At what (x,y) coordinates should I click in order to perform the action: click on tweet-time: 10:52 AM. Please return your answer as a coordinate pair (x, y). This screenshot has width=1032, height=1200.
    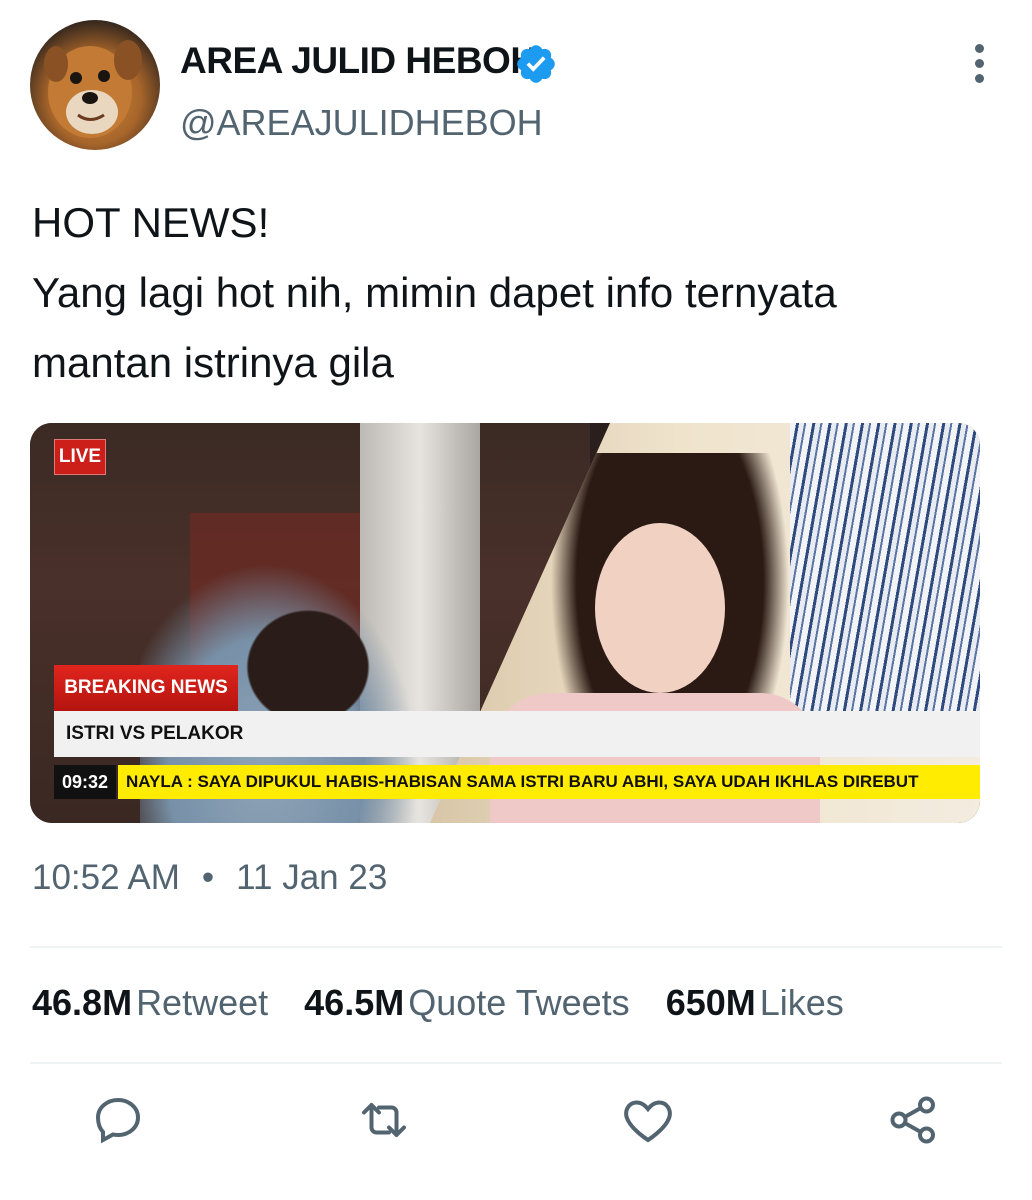
    Looking at the image, I should click on (106, 877).